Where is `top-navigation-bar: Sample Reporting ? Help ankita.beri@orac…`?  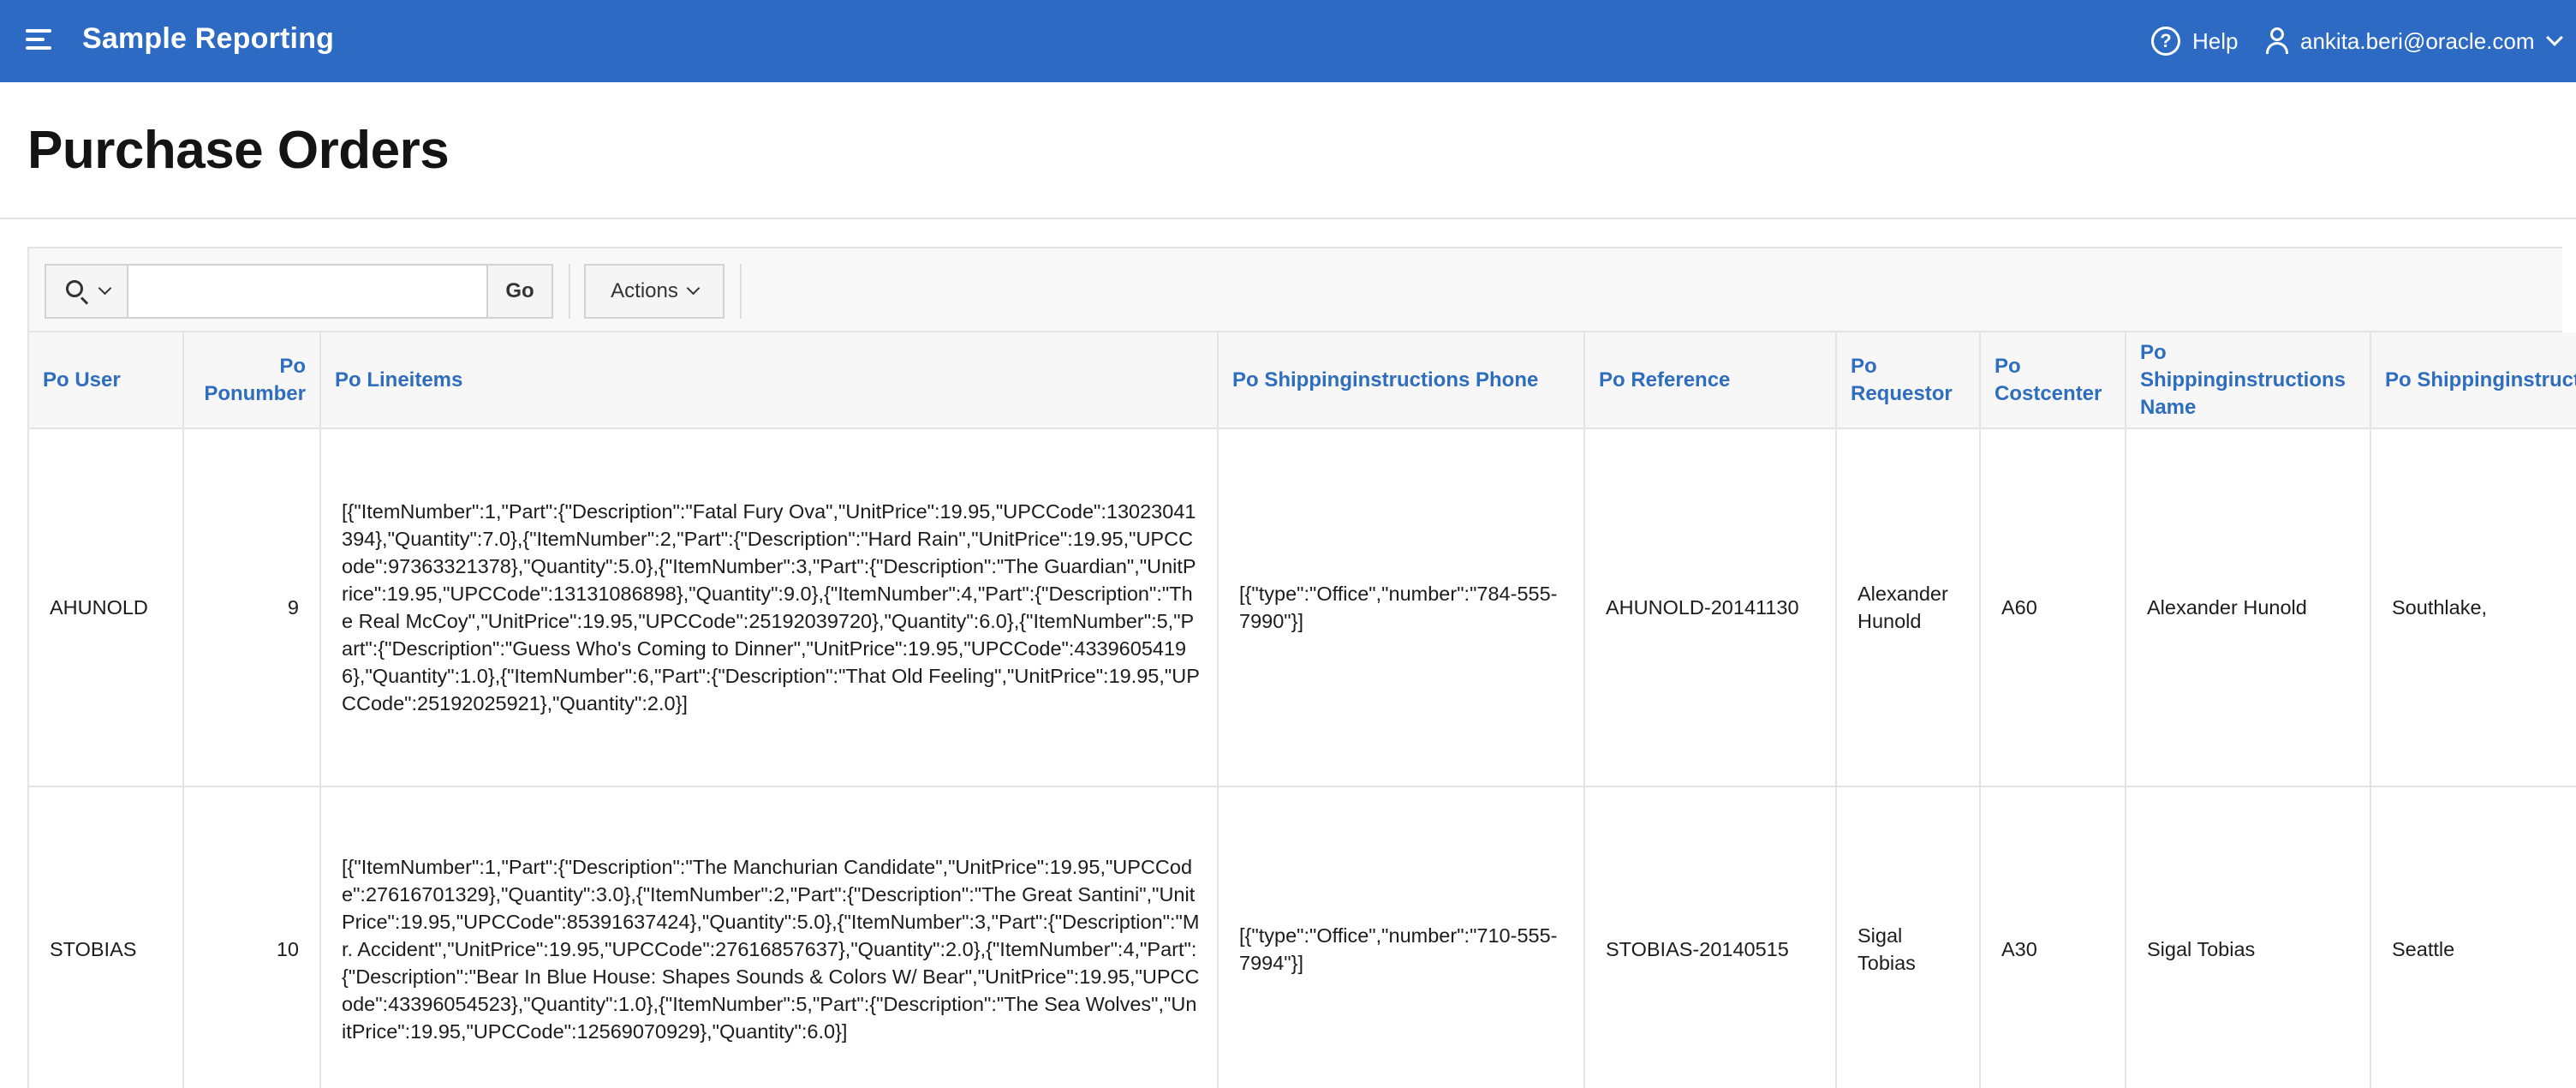
top-navigation-bar: Sample Reporting ? Help ankita.beri@orac… is located at coordinates (1288, 41).